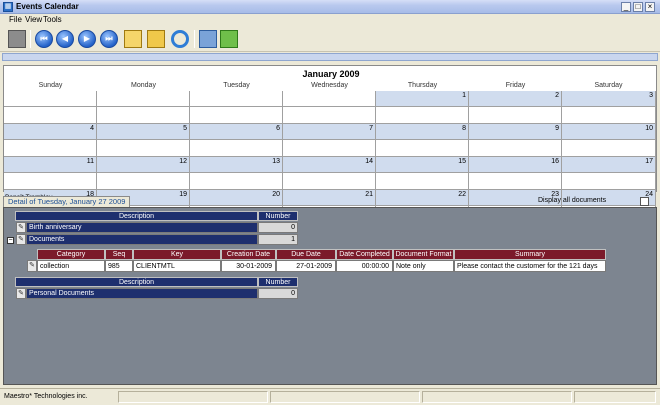 Image resolution: width=660 pixels, height=405 pixels. I want to click on day-cell-8: 8, so click(422, 132).